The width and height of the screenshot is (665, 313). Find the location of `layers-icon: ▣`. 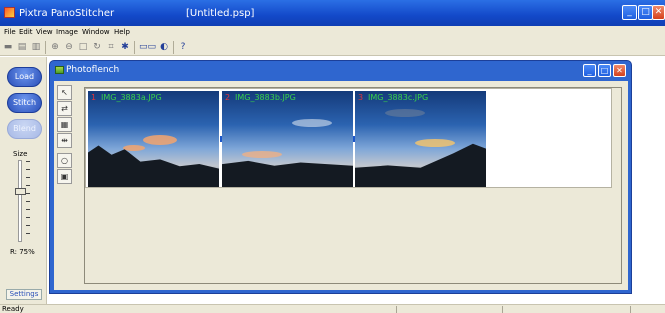

layers-icon: ▣ is located at coordinates (64, 176).